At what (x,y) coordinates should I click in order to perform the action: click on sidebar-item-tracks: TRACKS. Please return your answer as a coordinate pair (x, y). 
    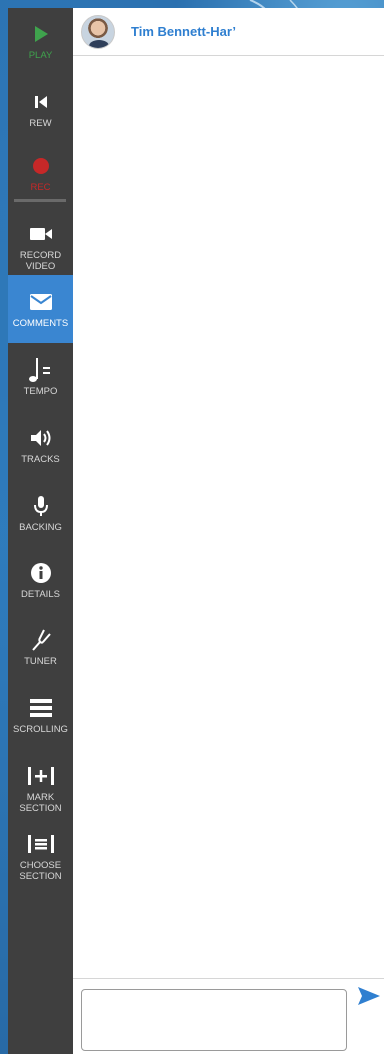
    Looking at the image, I should click on (40, 448).